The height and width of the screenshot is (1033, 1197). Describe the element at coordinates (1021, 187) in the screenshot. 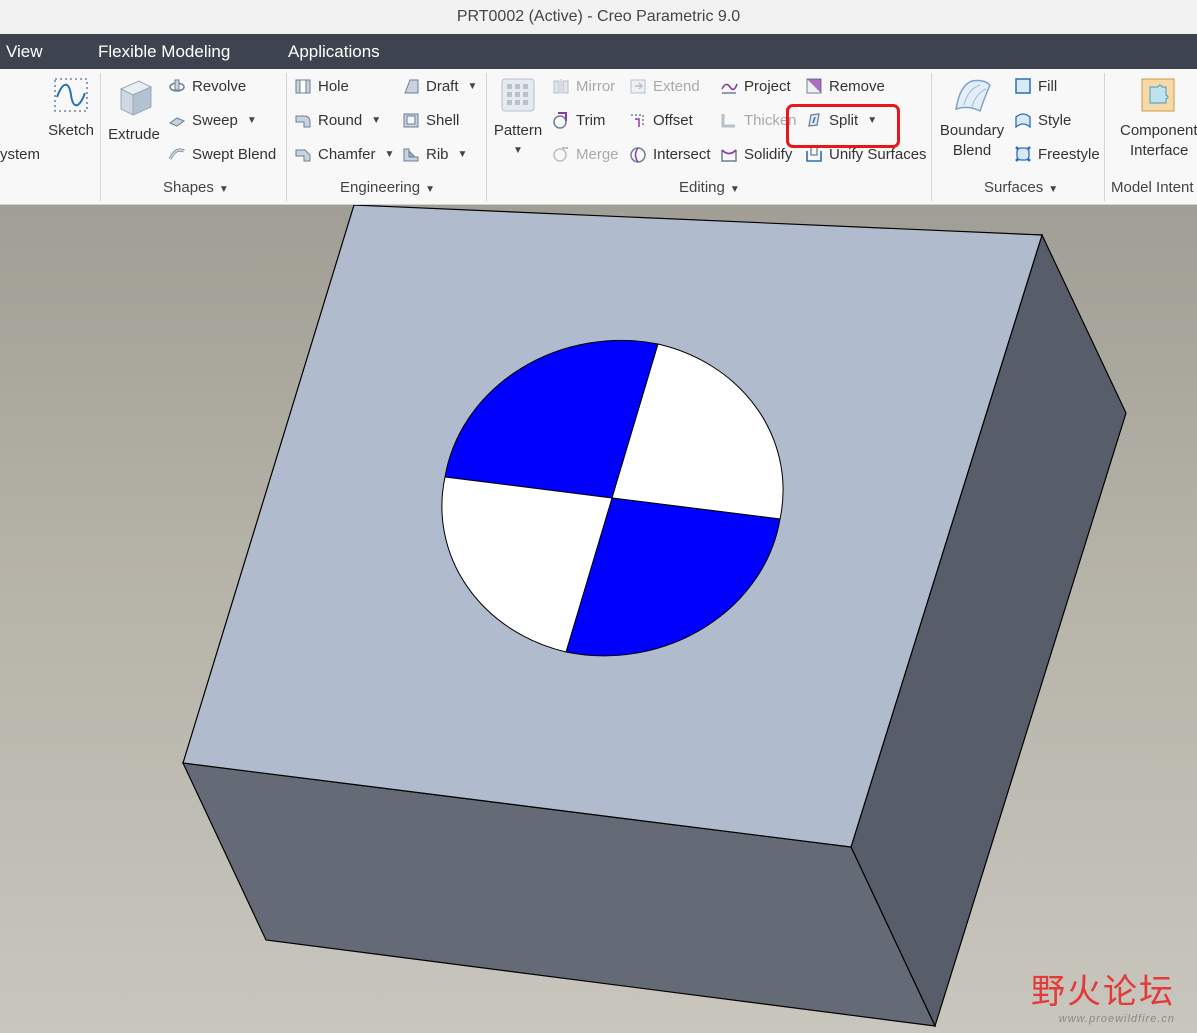

I see `surfaces-group-label: Surfaces ▼` at that location.